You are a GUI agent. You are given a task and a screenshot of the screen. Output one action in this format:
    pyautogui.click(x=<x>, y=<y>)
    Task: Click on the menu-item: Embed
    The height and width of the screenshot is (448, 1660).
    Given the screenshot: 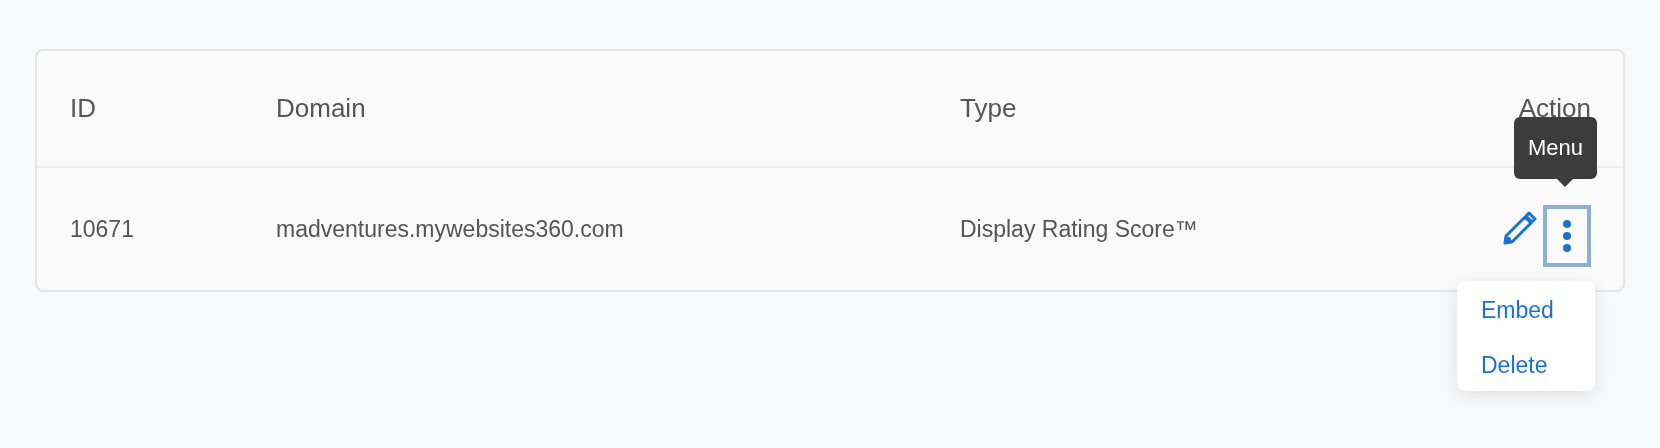 What is the action you would take?
    pyautogui.click(x=1505, y=310)
    